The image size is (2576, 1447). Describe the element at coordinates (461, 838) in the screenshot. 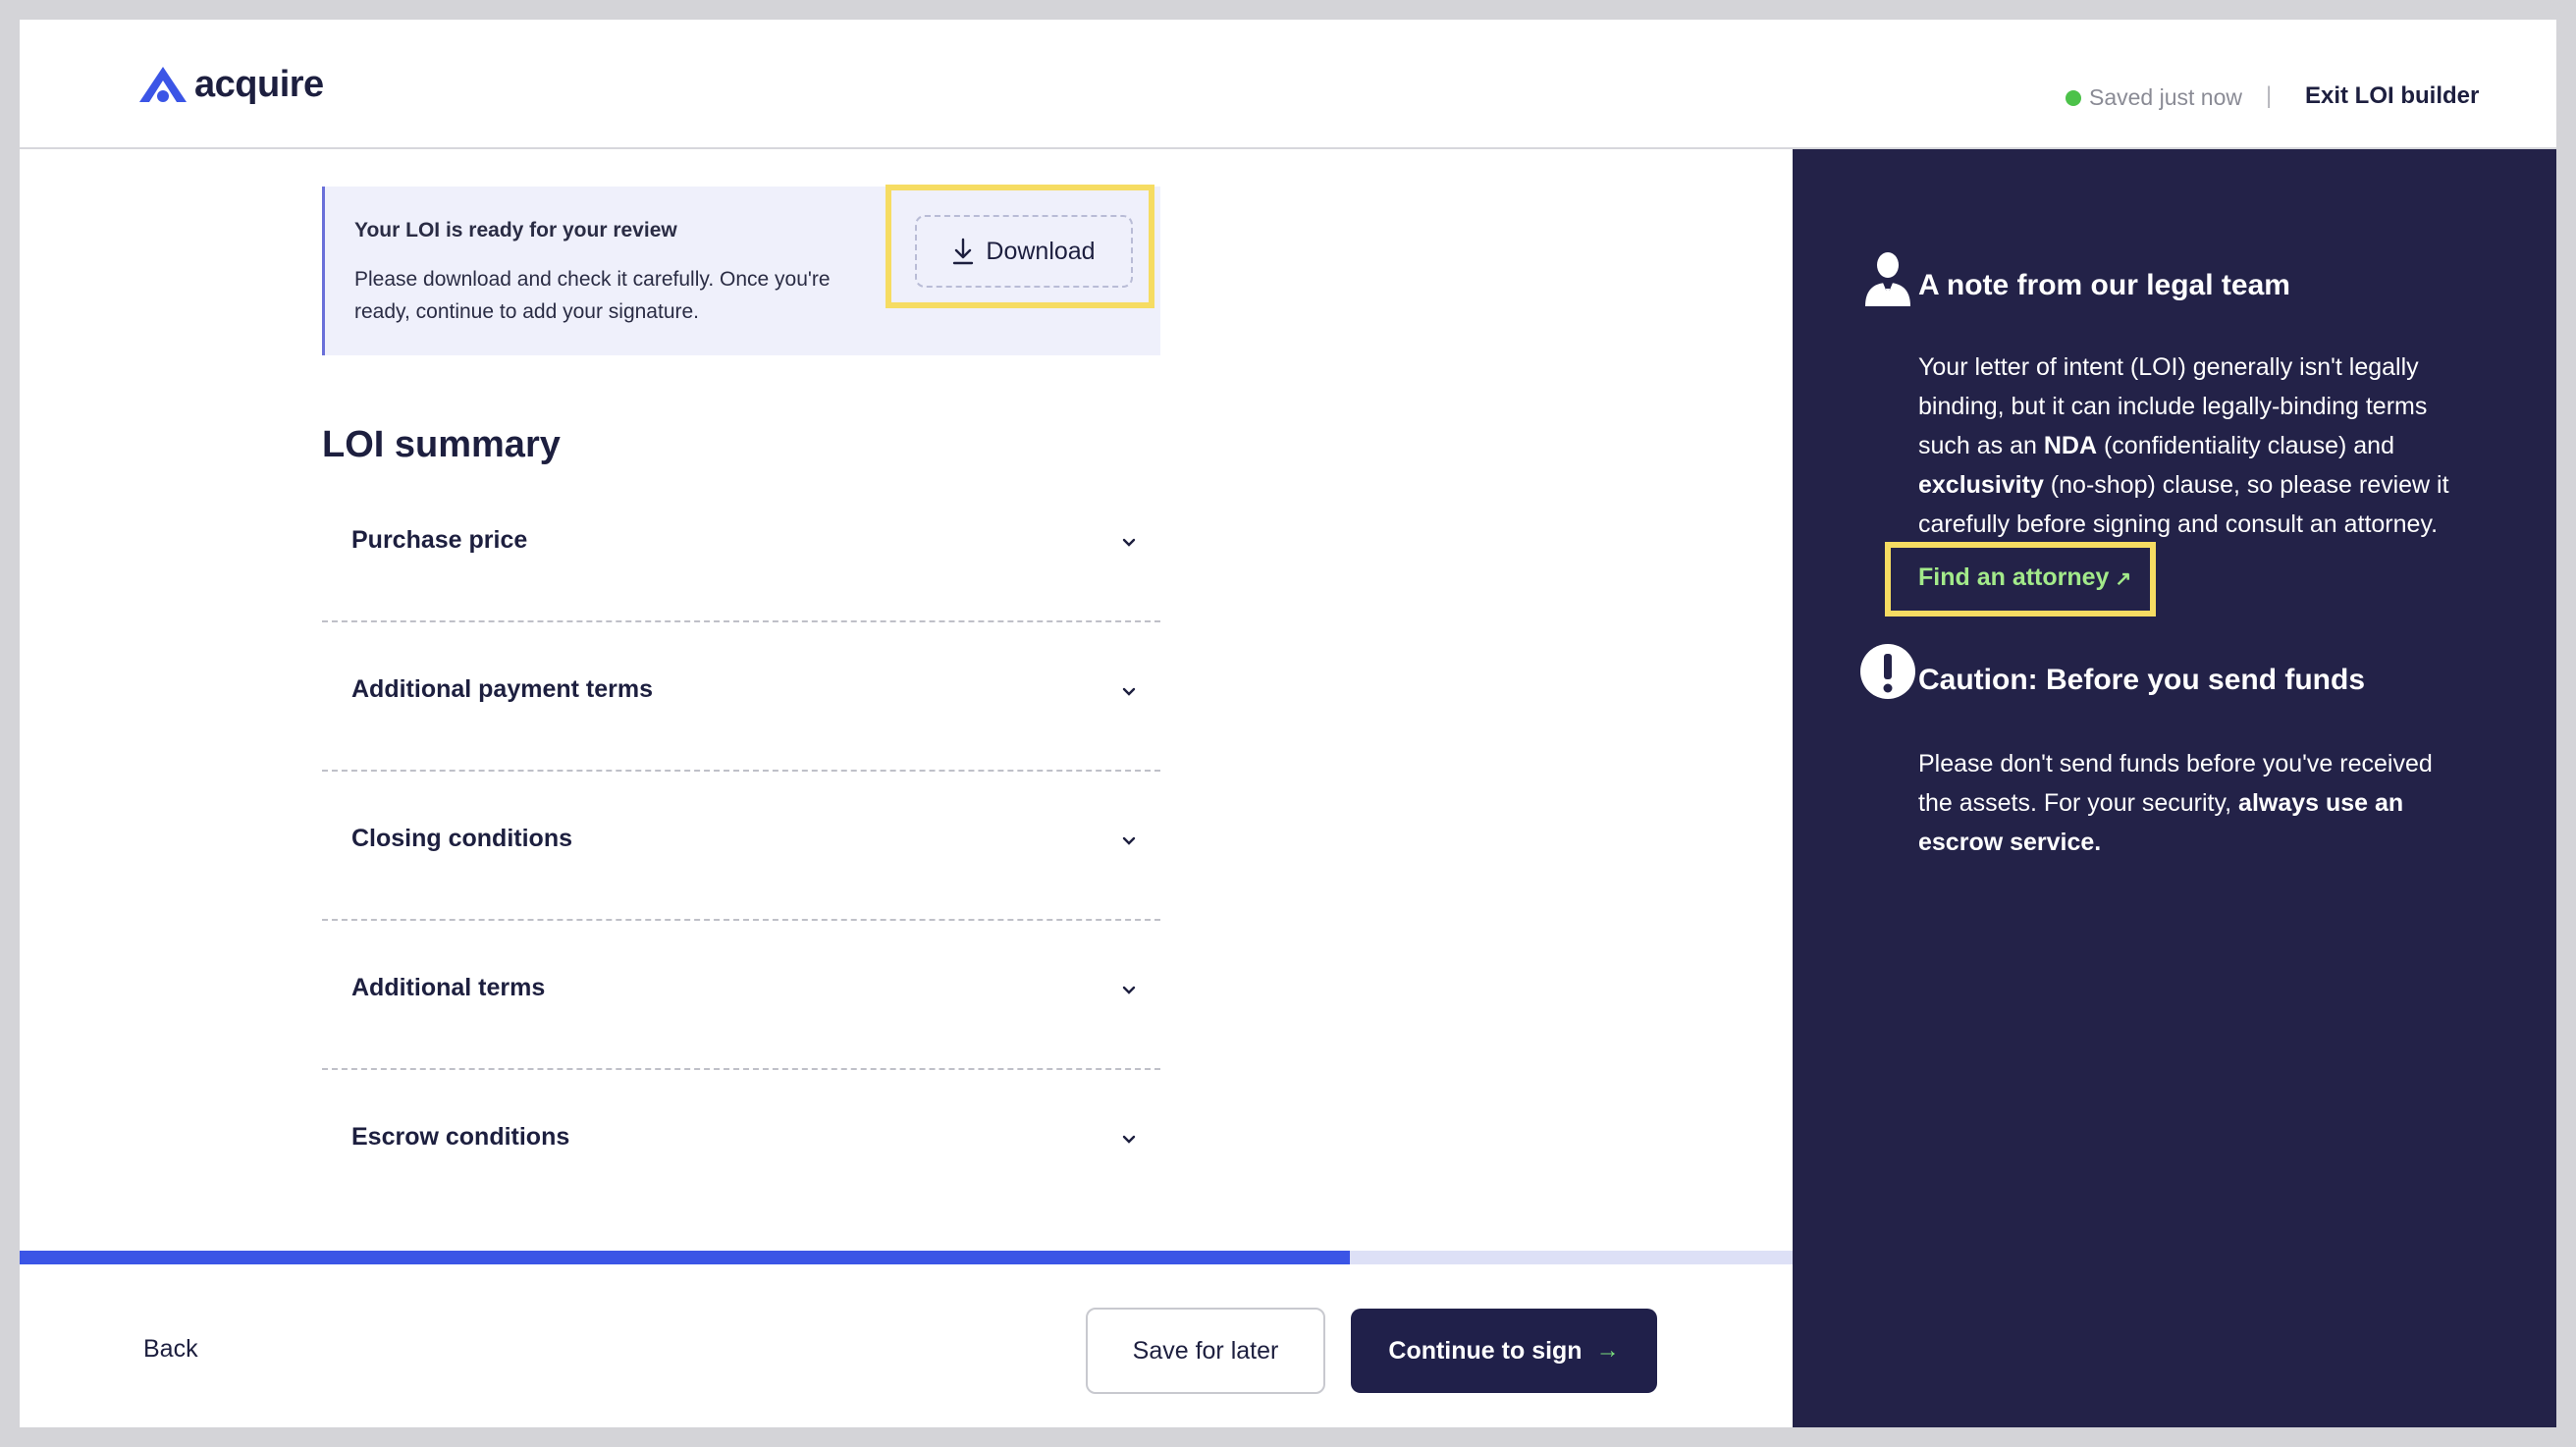

I see `accordion-label: Closing conditions` at that location.